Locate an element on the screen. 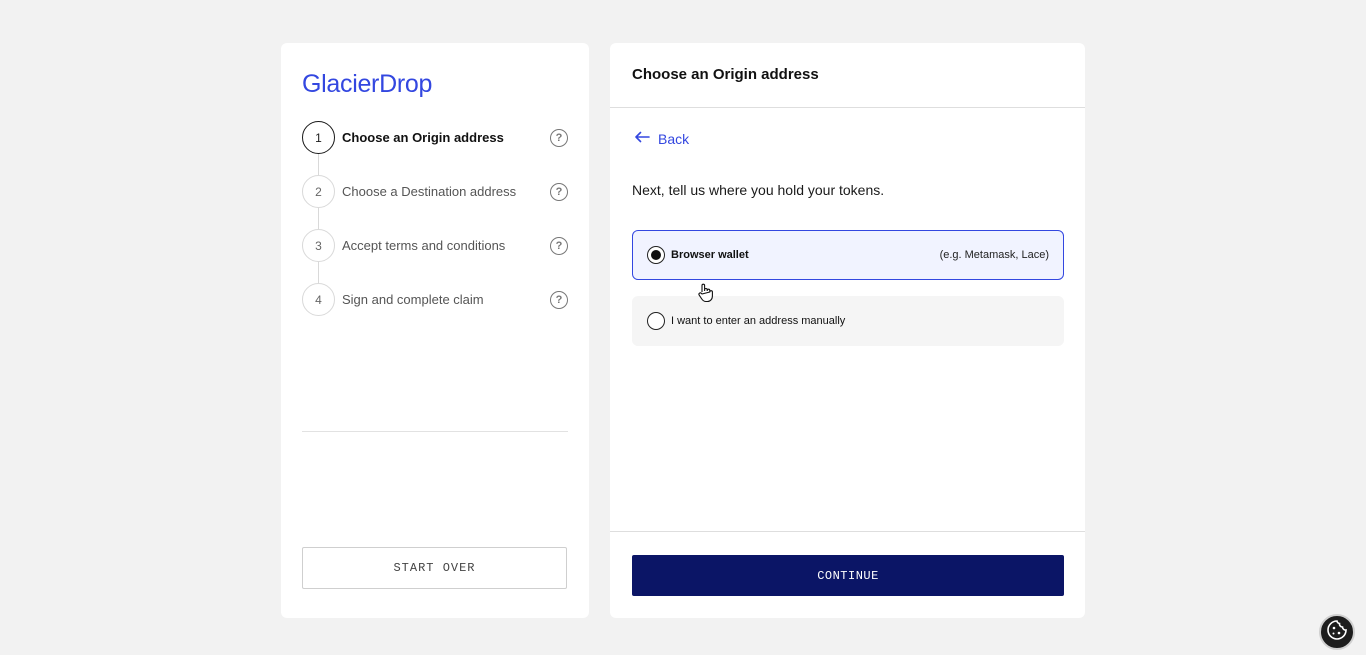 The height and width of the screenshot is (655, 1366). option-label: Browser wallet is located at coordinates (710, 255).